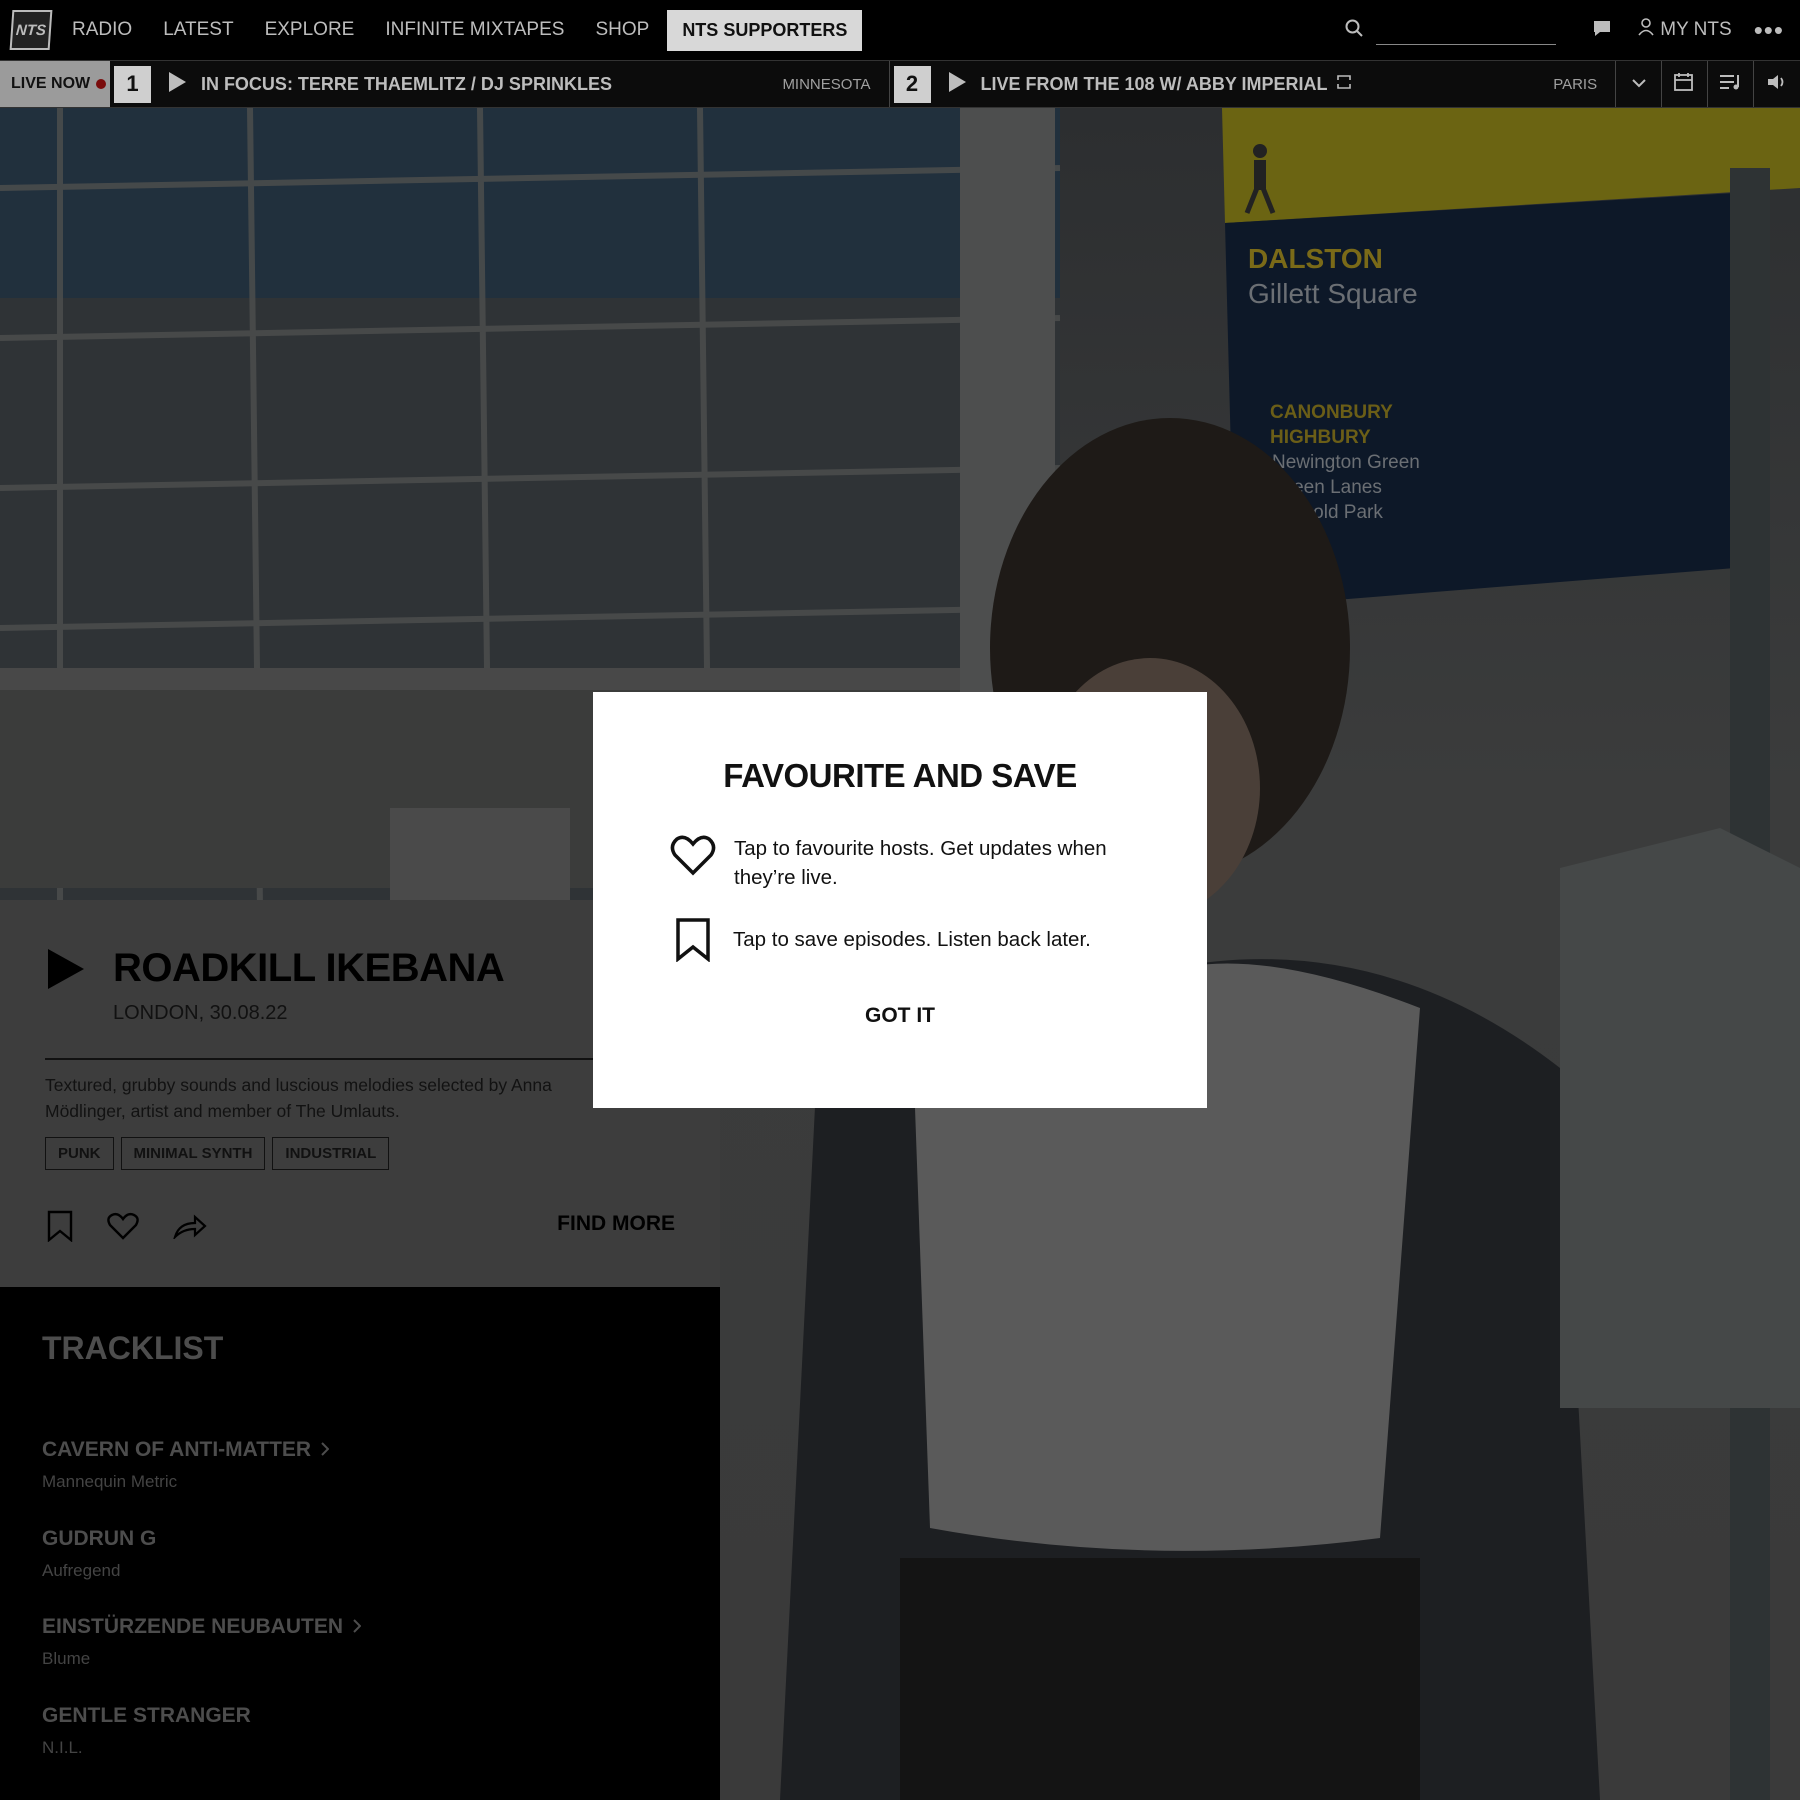  I want to click on episode-subtitle: LONDON, 30.08.22, so click(200, 1013).